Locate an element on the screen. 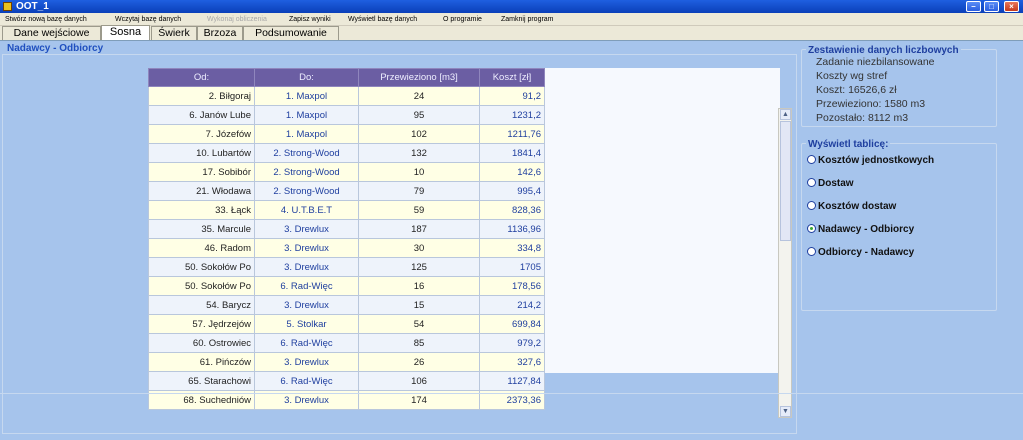 Image resolution: width=1023 pixels, height=440 pixels. cell-cost: 995,4 is located at coordinates (512, 191).